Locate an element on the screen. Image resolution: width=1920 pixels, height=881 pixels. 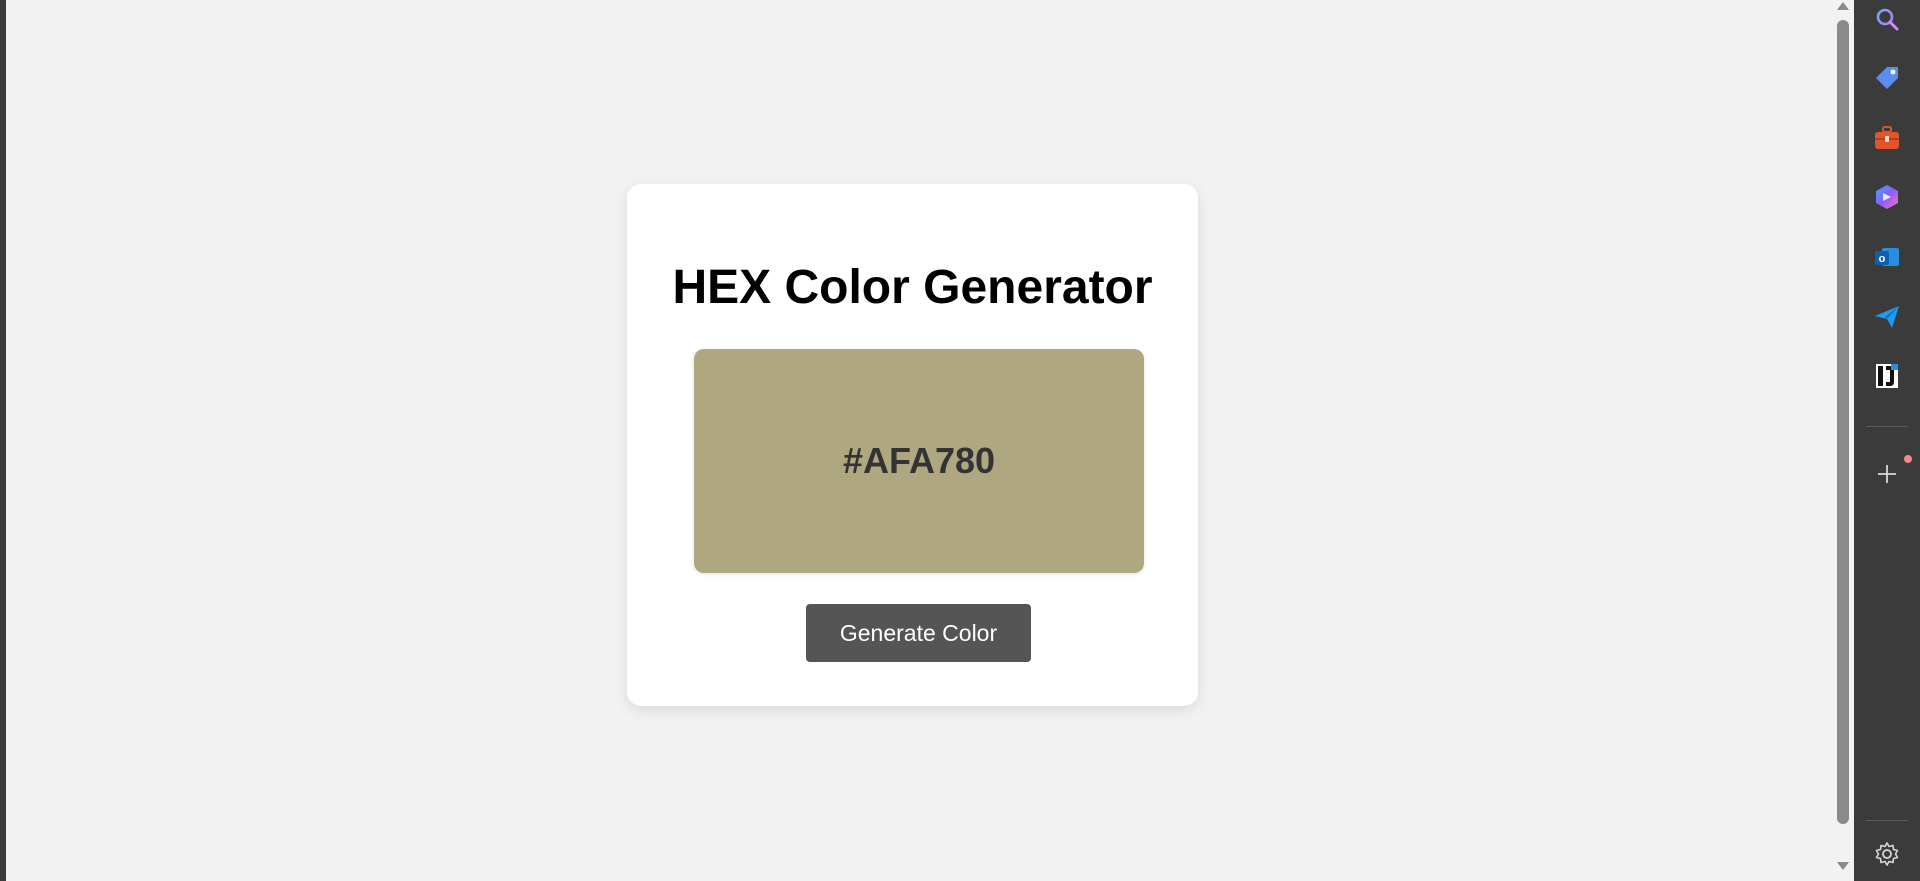
color-swatch: #AFA780 is located at coordinates (919, 461).